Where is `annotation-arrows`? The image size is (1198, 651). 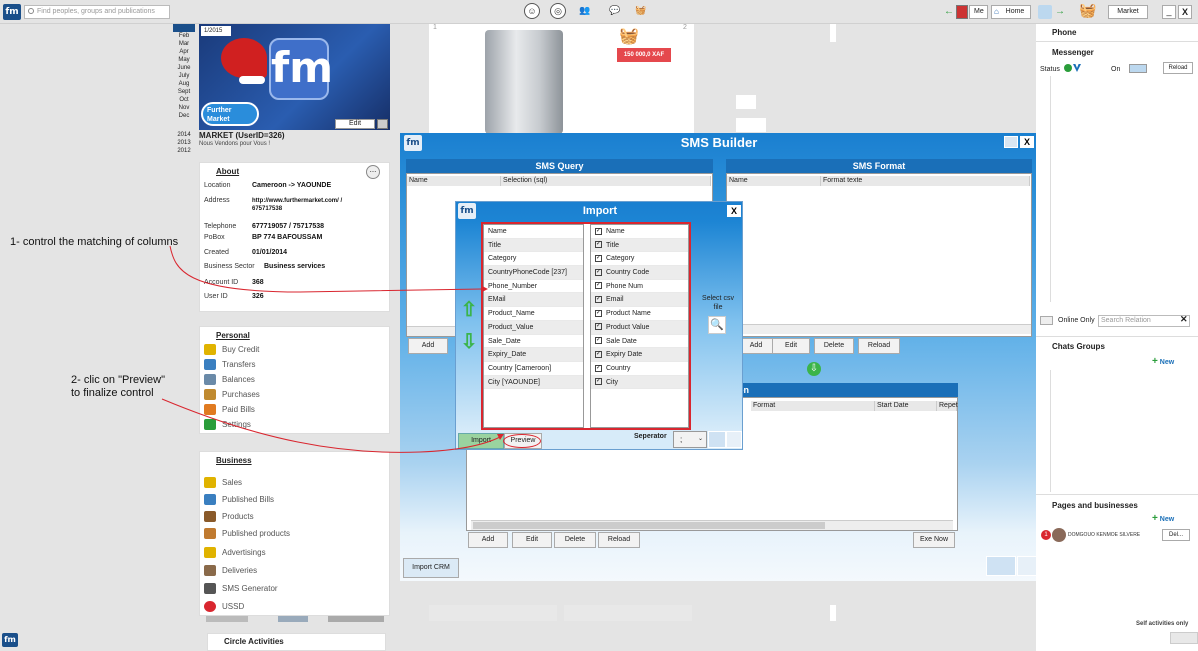 annotation-arrows is located at coordinates (332, 349).